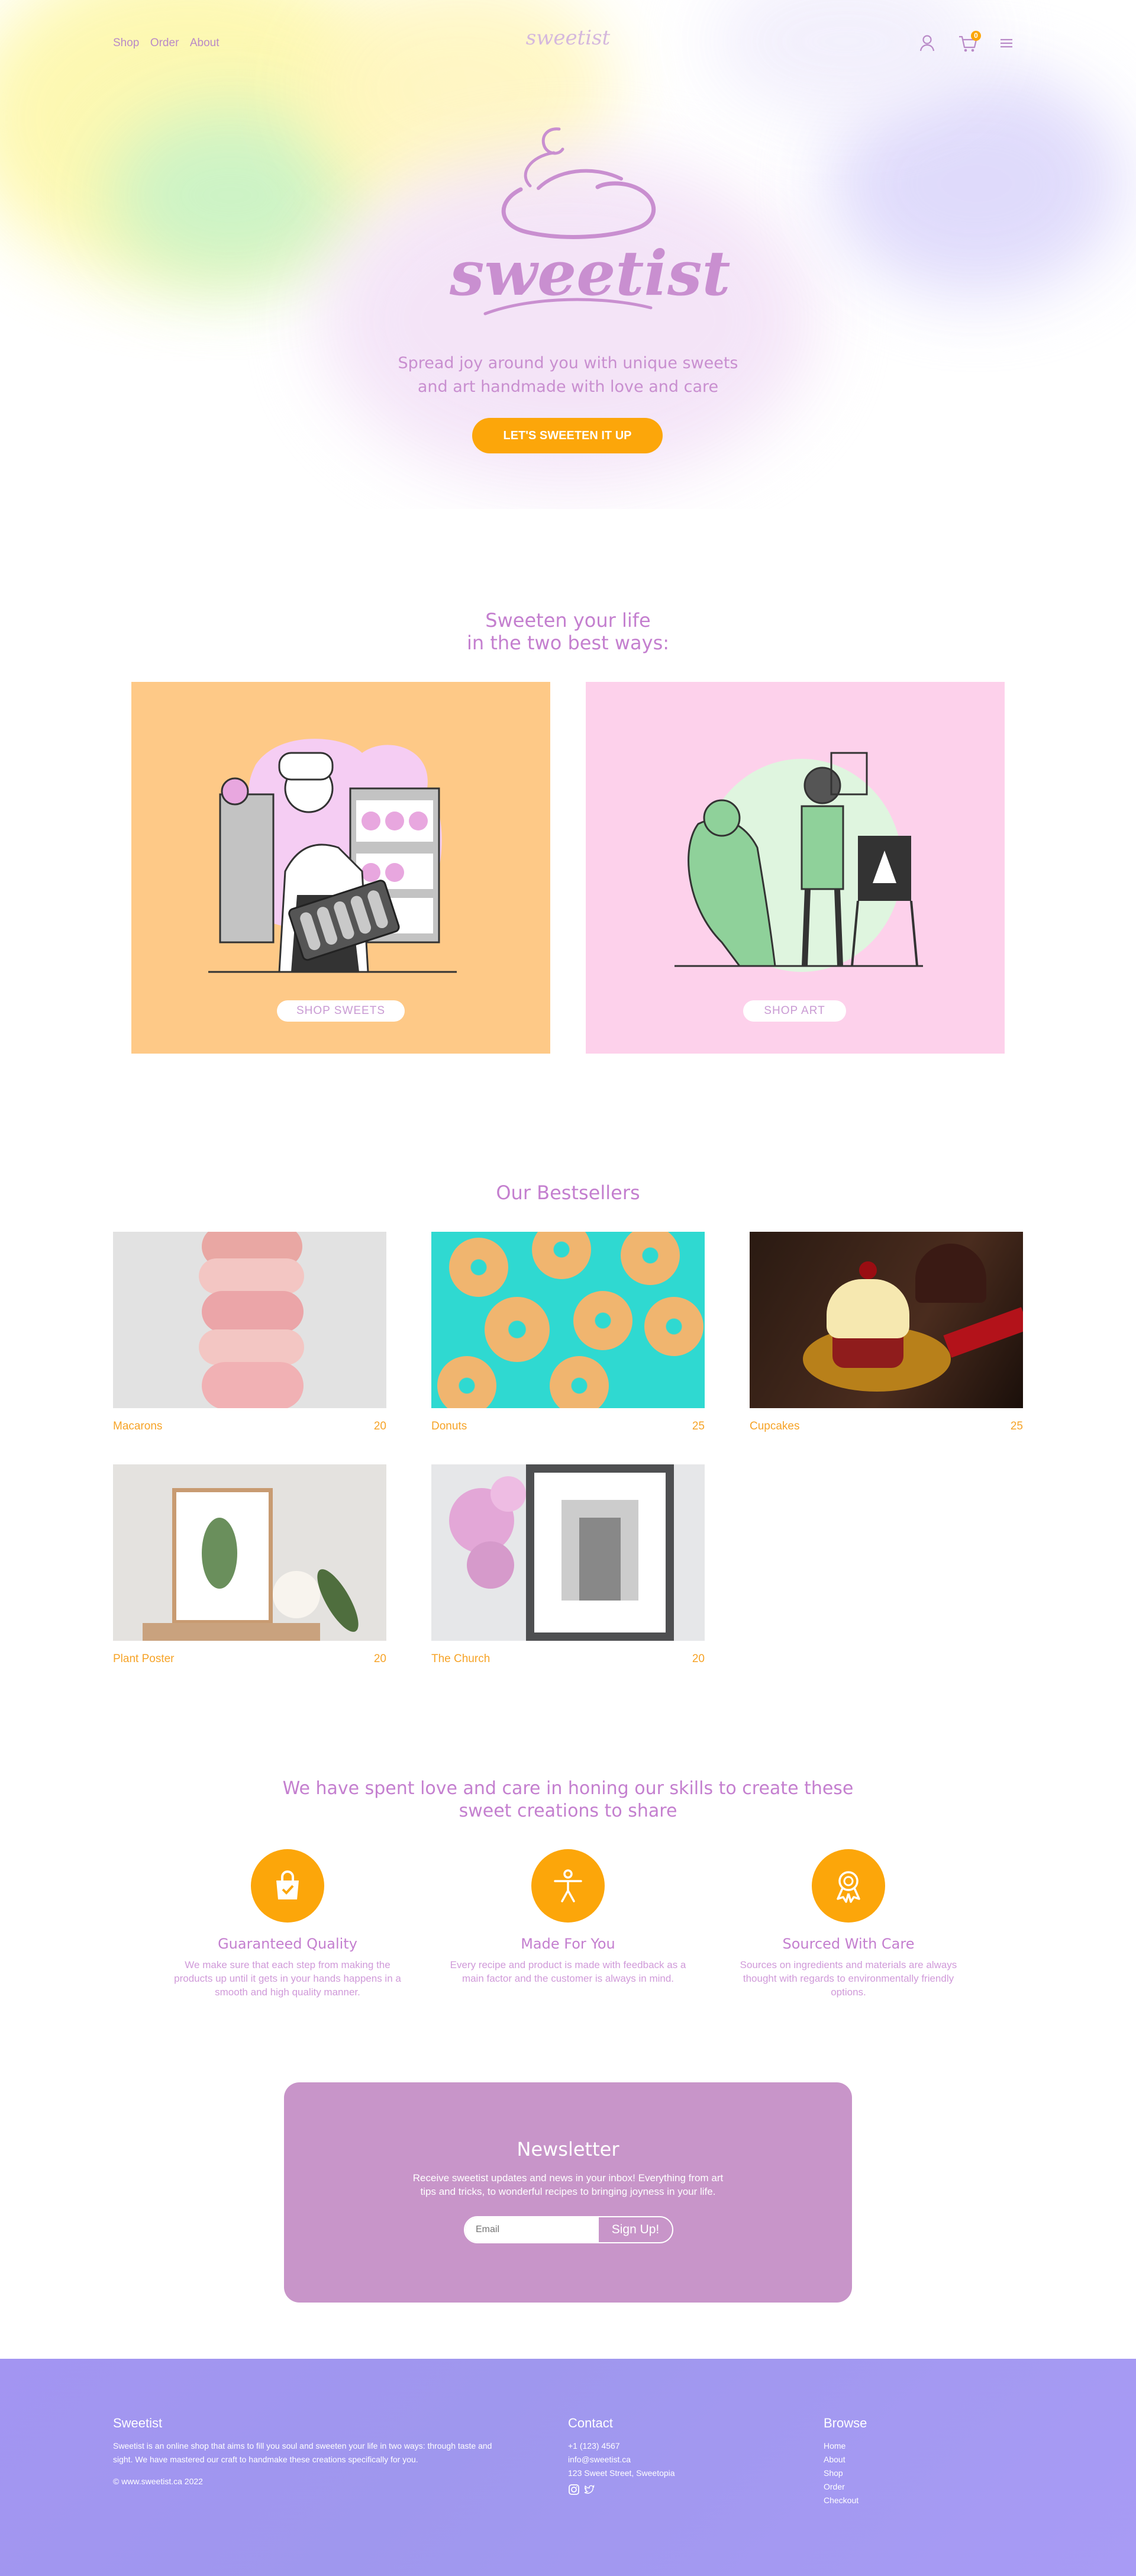 This screenshot has width=1136, height=2576. Describe the element at coordinates (205, 43) in the screenshot. I see `nav-link-about: About` at that location.